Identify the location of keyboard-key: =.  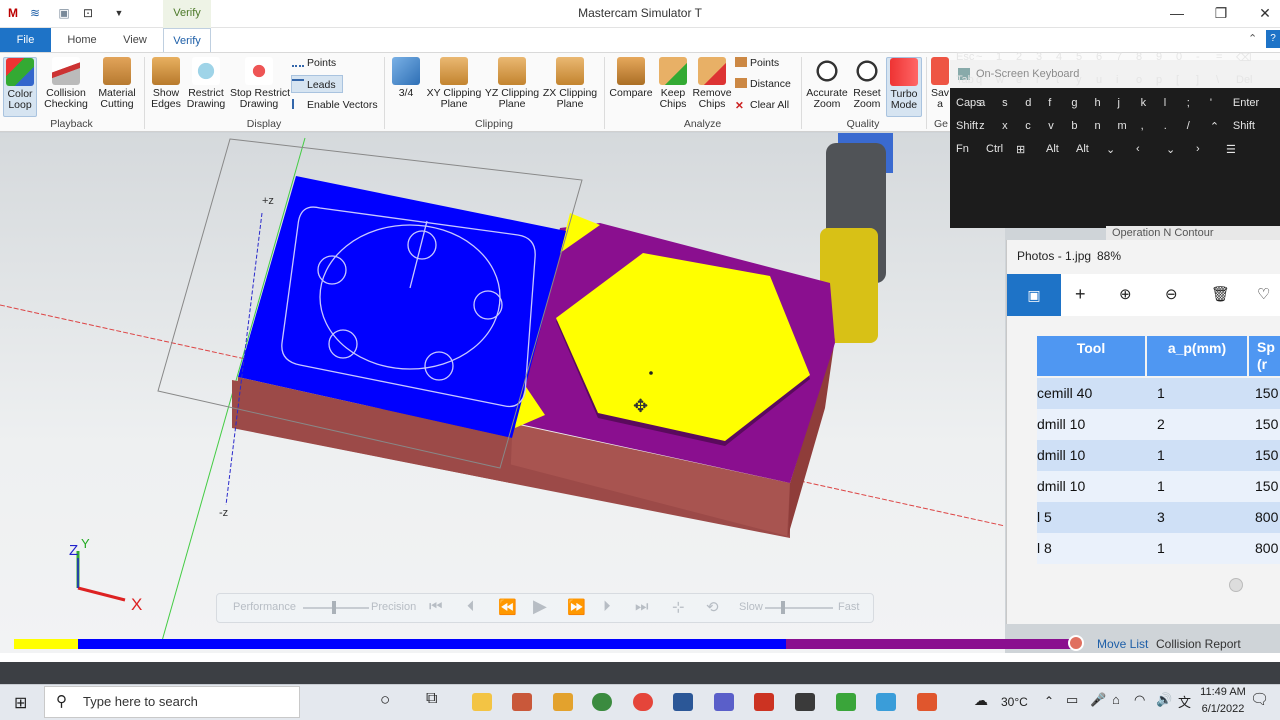
(1219, 57).